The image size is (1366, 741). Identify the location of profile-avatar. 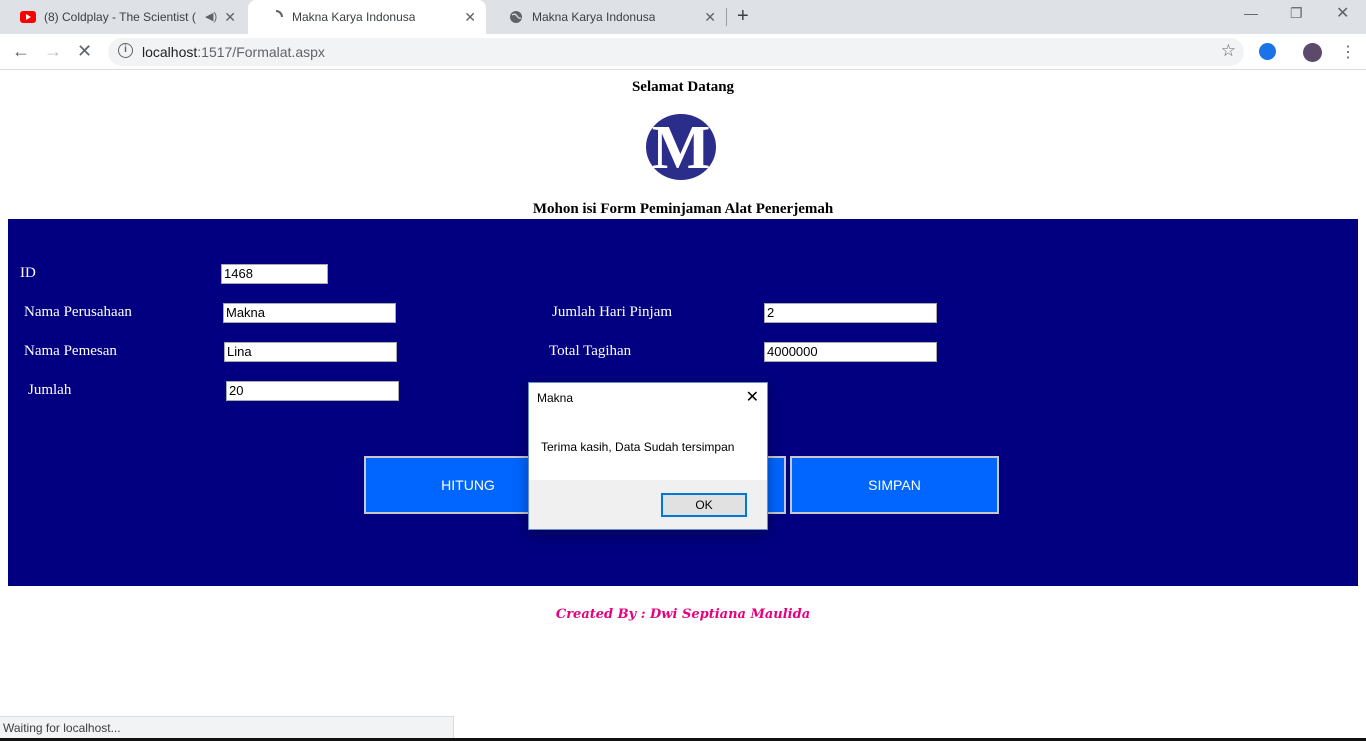
(1312, 52).